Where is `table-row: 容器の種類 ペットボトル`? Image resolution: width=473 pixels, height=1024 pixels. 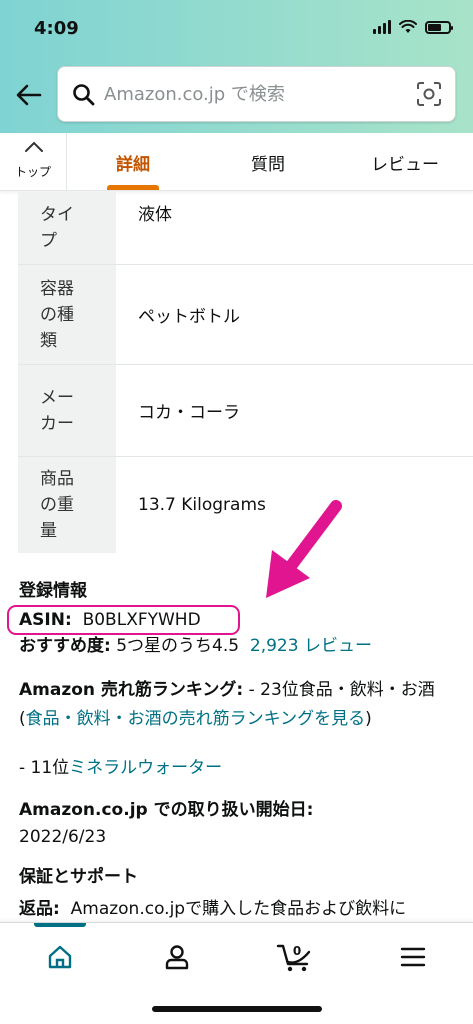 table-row: 容器の種類 ペットボトル is located at coordinates (245, 315).